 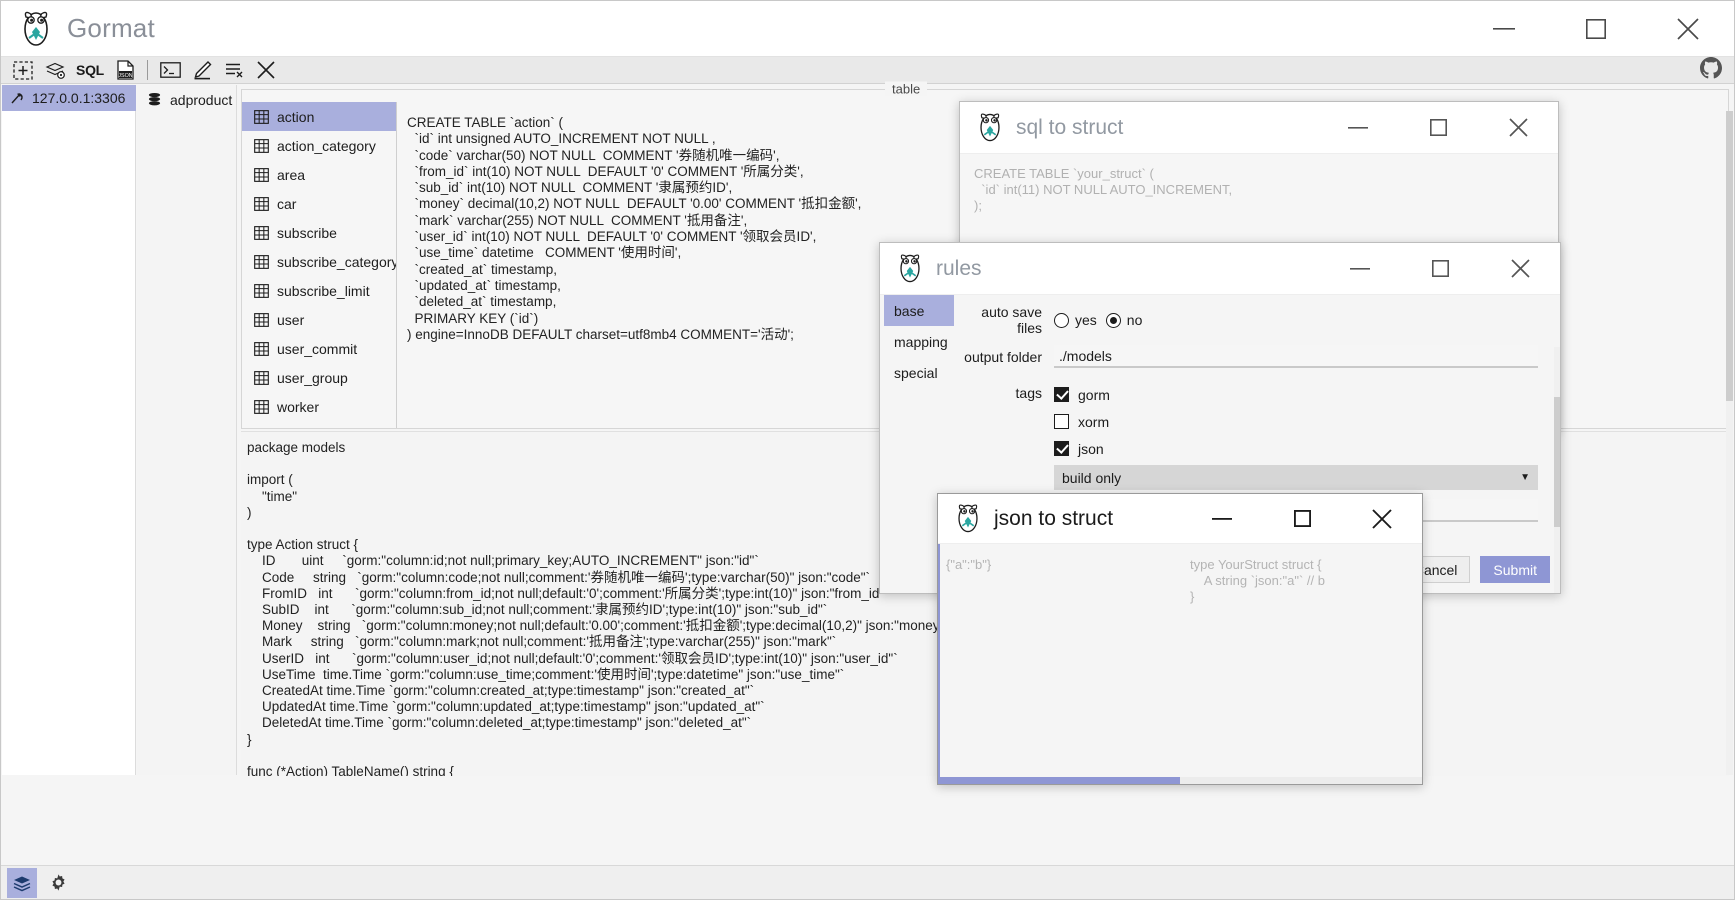 I want to click on json-to-struct-icon: JSON, so click(x=125, y=70).